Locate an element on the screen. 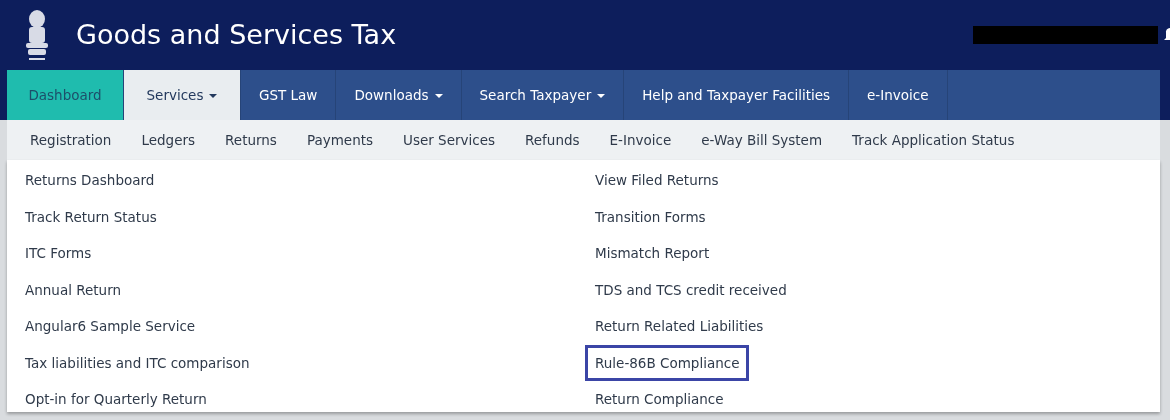  menu-link: Mismatch Report is located at coordinates (652, 253).